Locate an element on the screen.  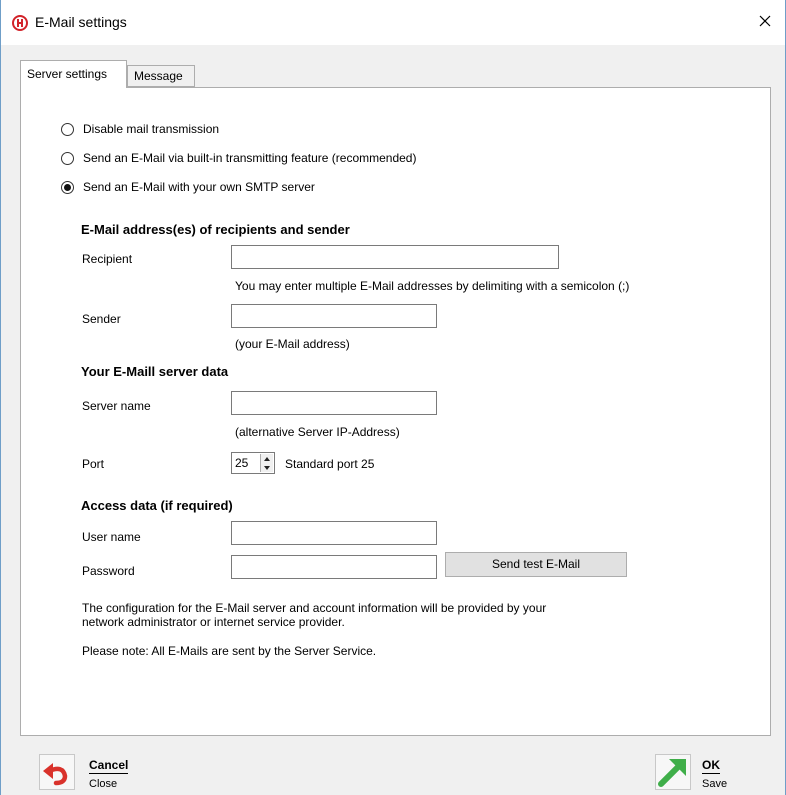
password-input is located at coordinates (334, 567).